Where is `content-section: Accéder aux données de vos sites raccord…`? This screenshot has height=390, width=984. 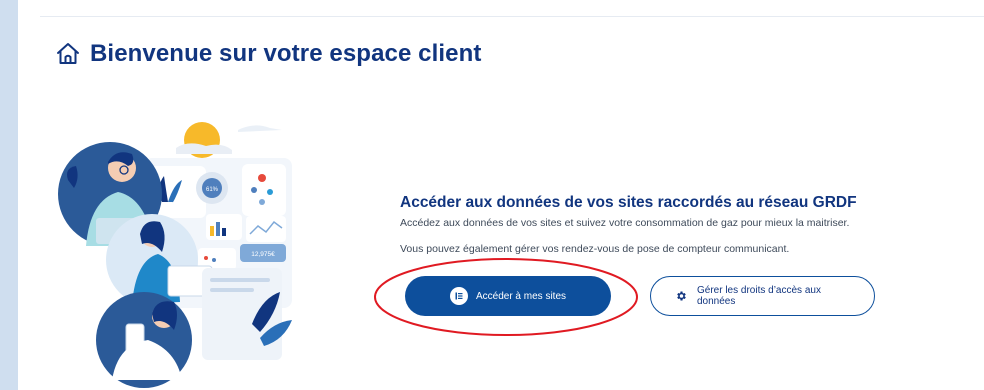 content-section: Accéder aux données de vos sites raccord… is located at coordinates (680, 224).